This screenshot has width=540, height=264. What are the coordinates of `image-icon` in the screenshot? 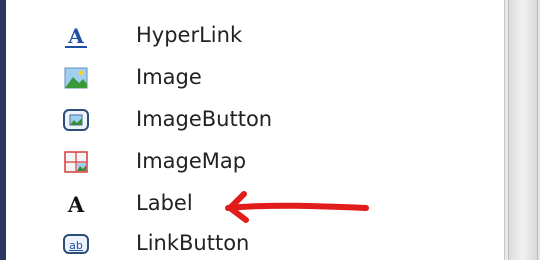 It's located at (76, 78).